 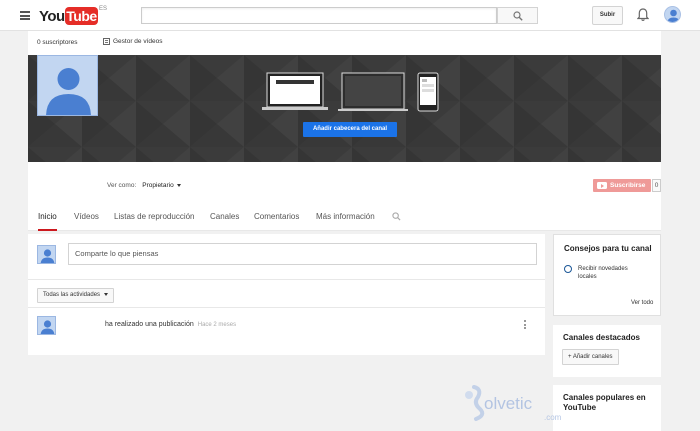 I want to click on post-timestamp: Hace 2 meses, so click(x=217, y=325).